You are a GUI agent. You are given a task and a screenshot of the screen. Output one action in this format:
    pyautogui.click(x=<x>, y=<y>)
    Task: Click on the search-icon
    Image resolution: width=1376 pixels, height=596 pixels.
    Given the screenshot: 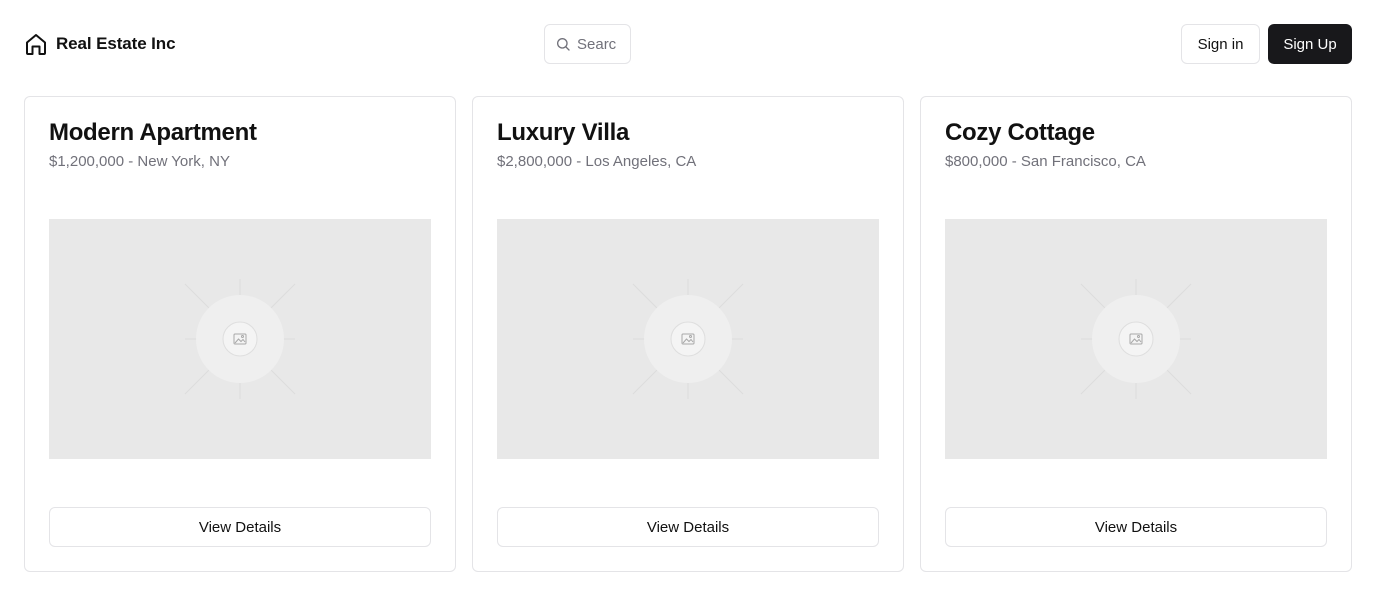 What is the action you would take?
    pyautogui.click(x=563, y=44)
    